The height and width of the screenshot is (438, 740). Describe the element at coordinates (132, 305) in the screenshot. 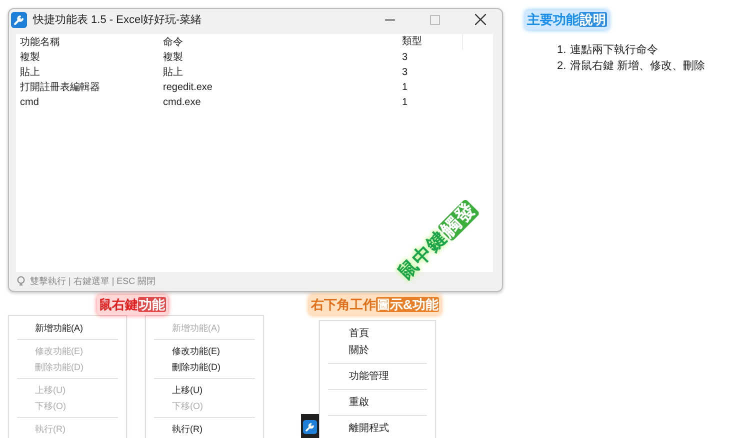

I see `section-label: 鼠右鍵功能` at that location.